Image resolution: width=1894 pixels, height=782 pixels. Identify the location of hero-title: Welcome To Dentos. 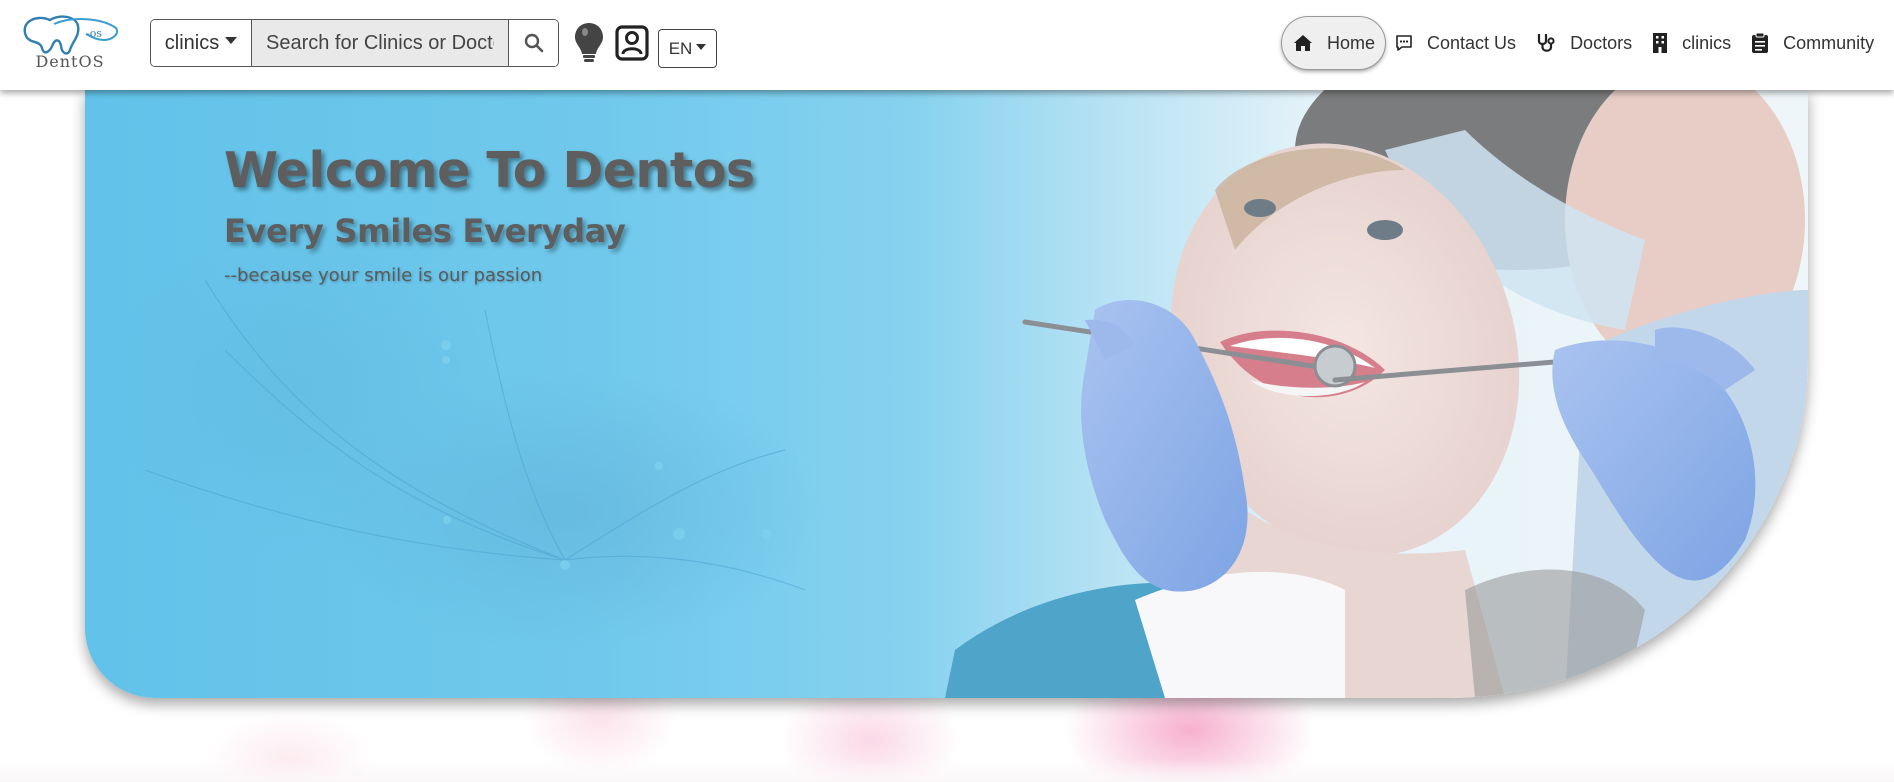
(489, 170).